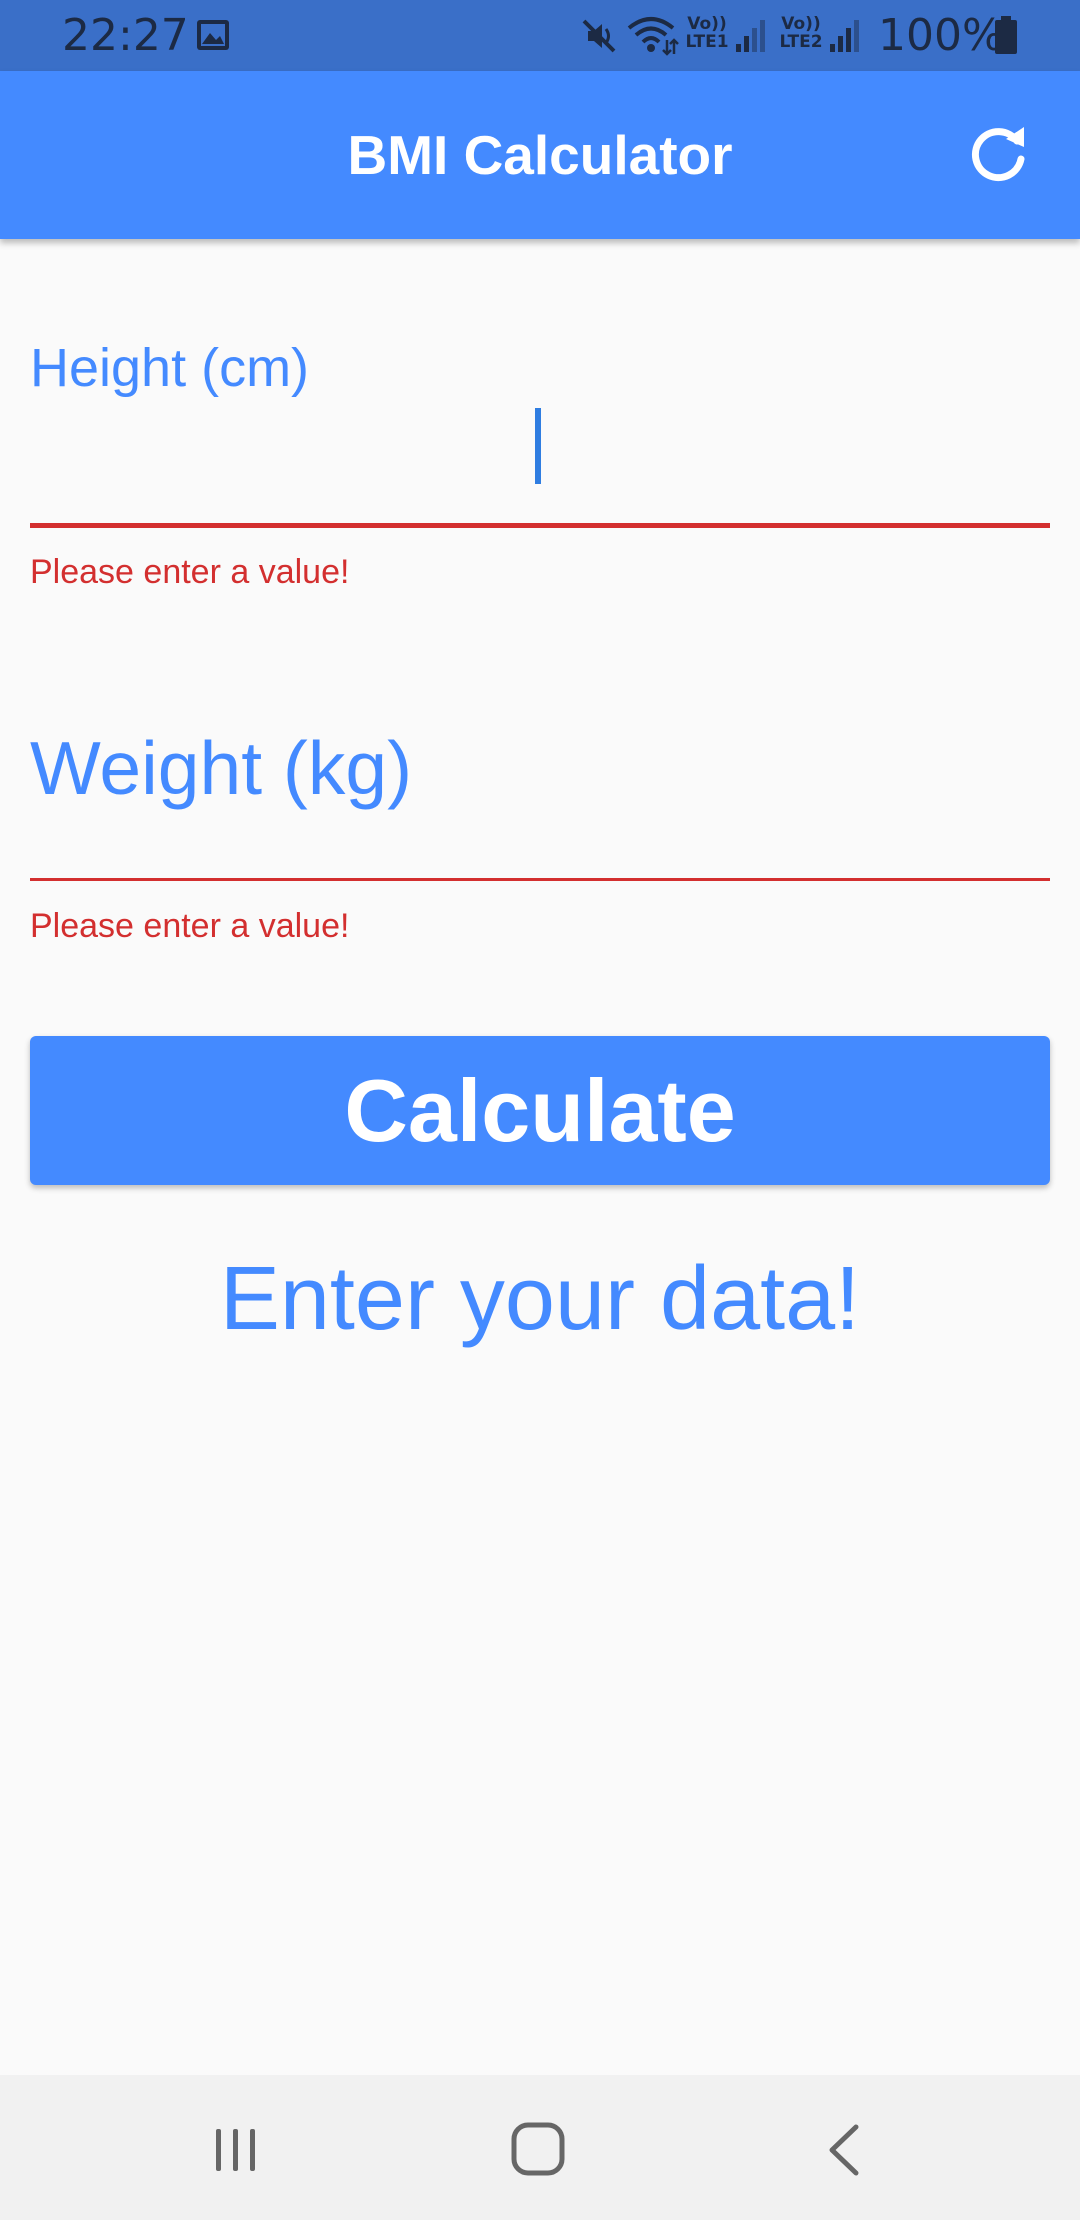 This screenshot has width=1080, height=2220. I want to click on nav-bar, so click(540, 2147).